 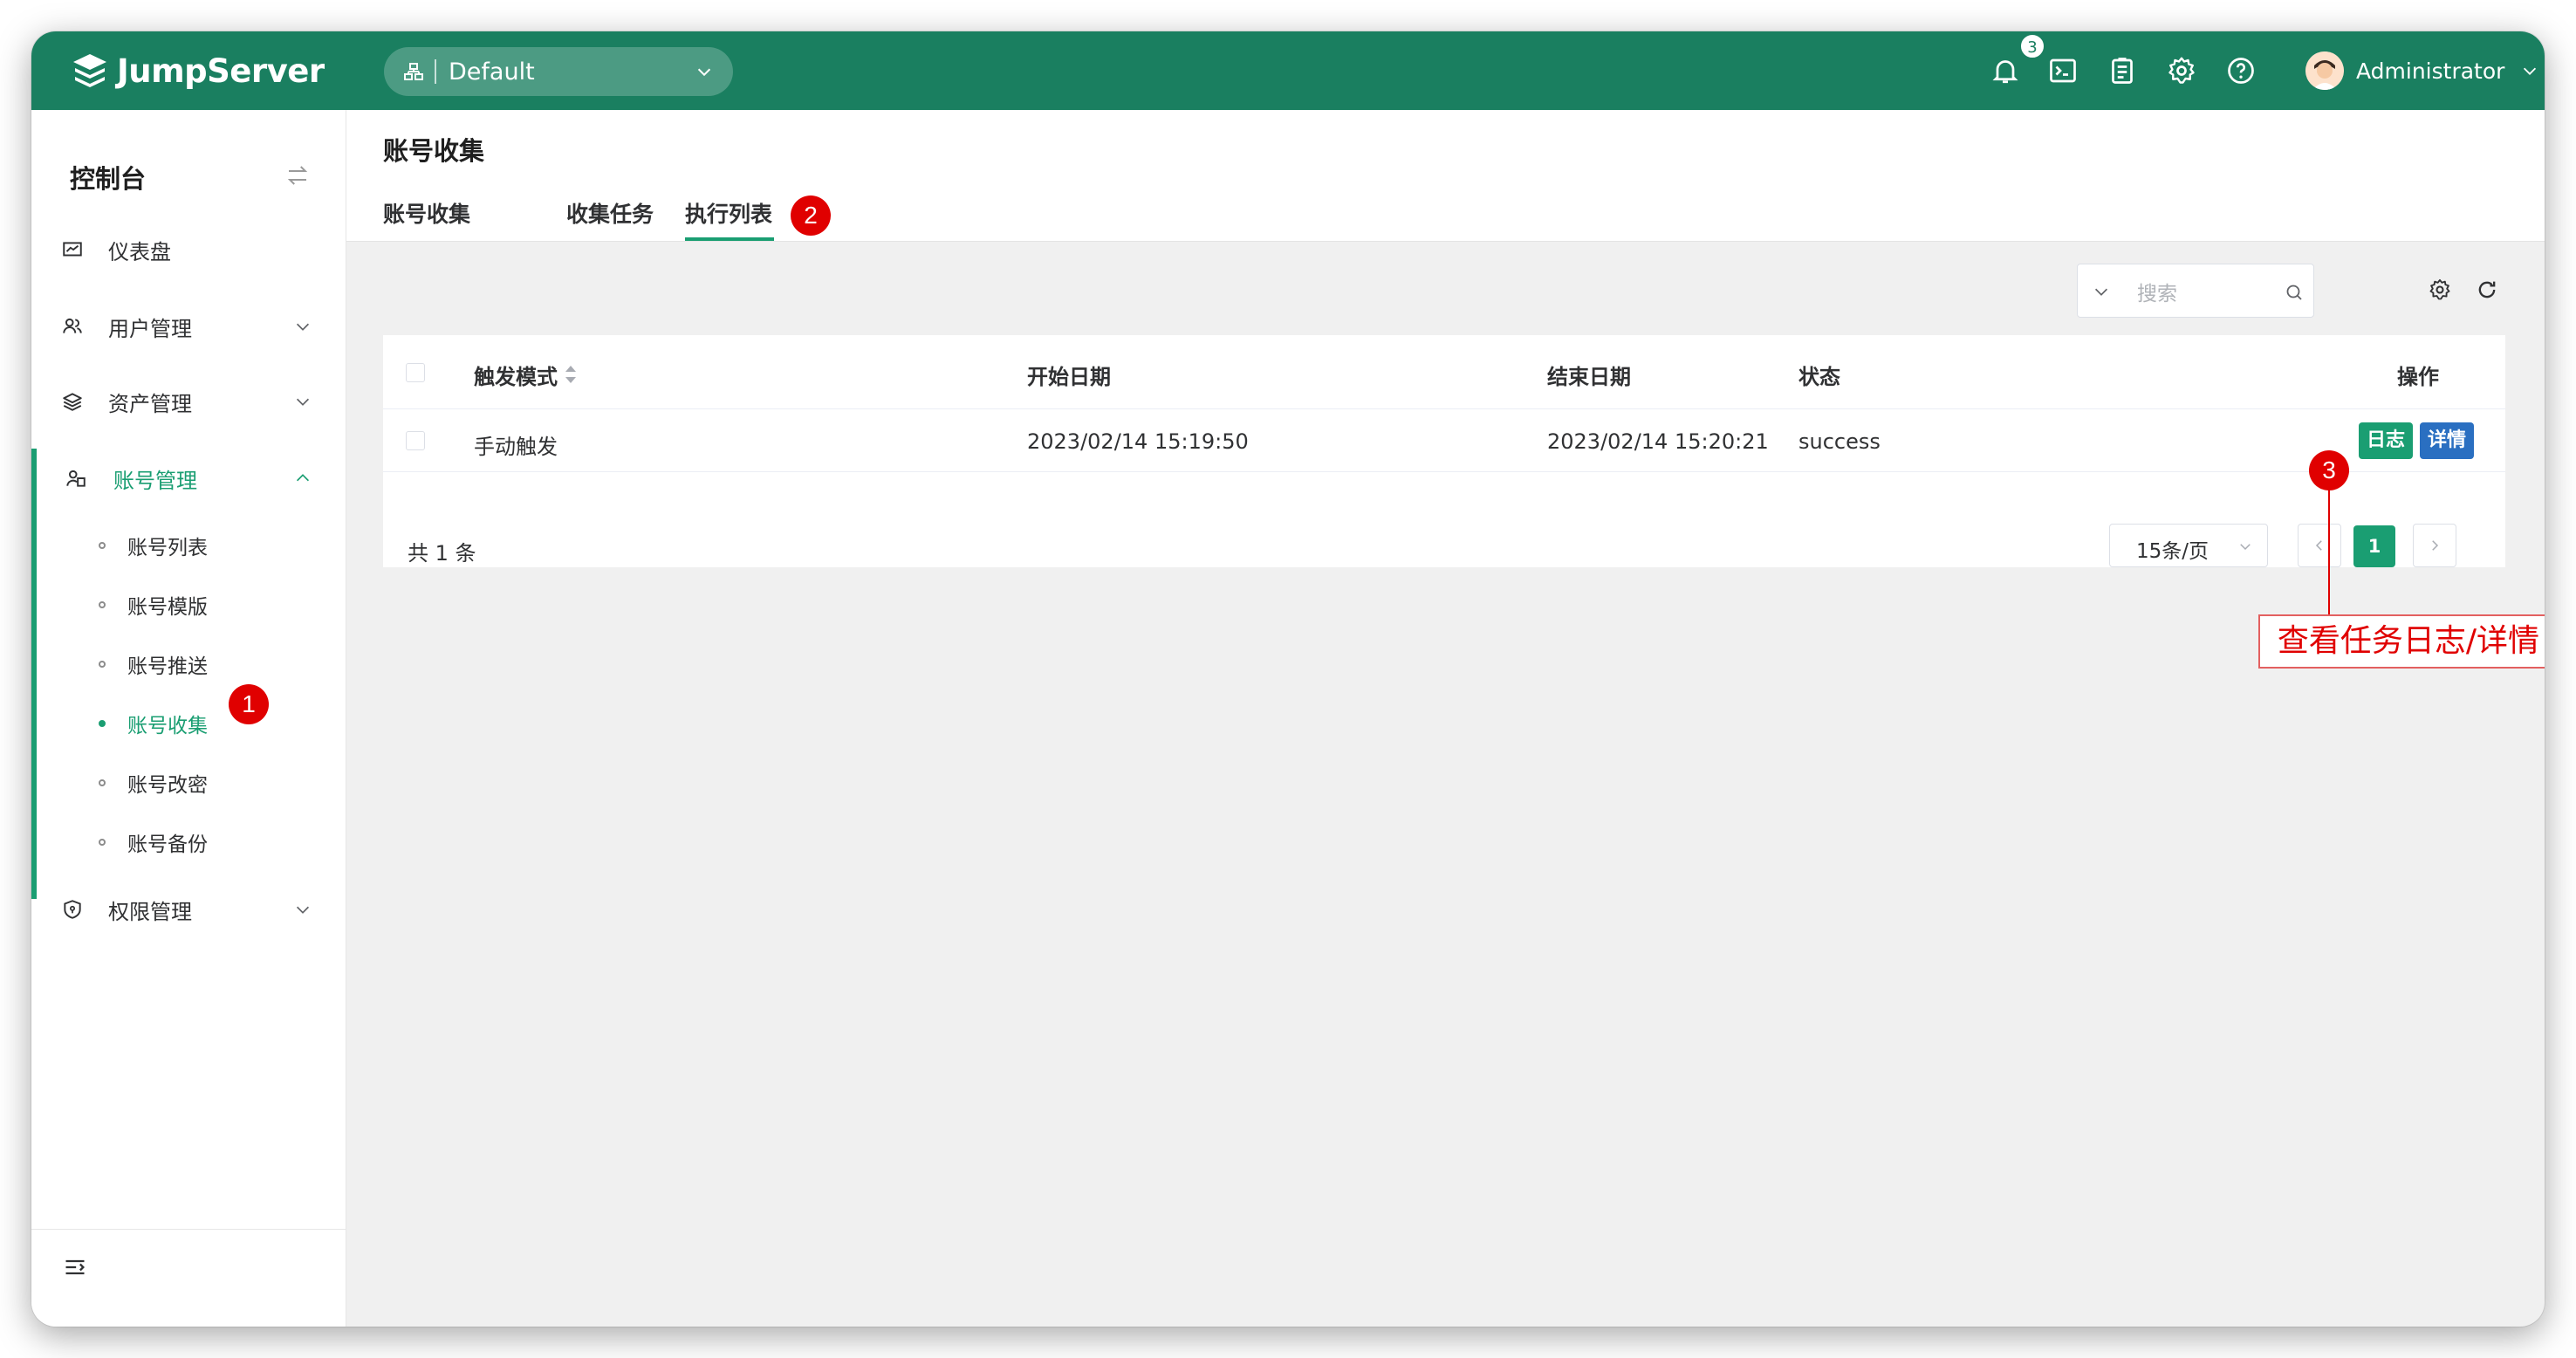 What do you see at coordinates (2032, 46) in the screenshot?
I see `notification-count-badge: 3` at bounding box center [2032, 46].